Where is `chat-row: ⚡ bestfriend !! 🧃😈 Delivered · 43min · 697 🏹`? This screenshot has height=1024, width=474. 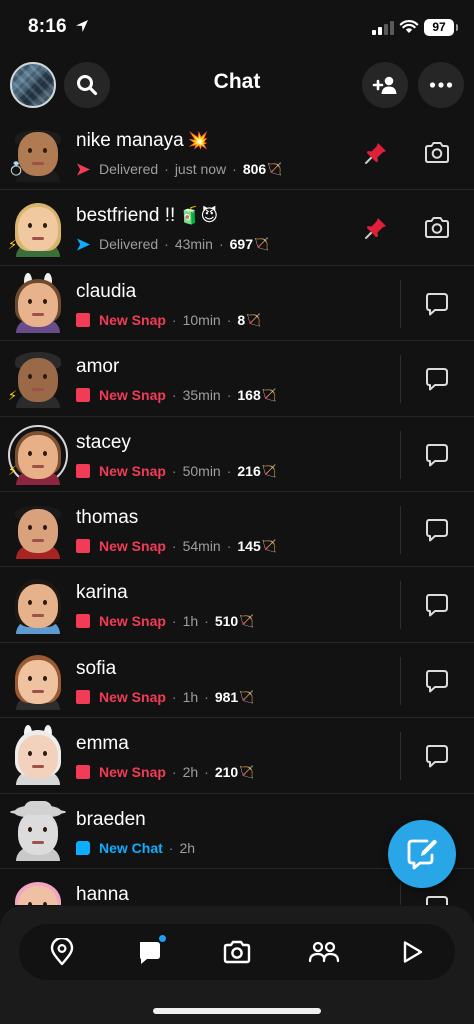 chat-row: ⚡ bestfriend !! 🧃😈 Delivered · 43min · 697 🏹 is located at coordinates (237, 228).